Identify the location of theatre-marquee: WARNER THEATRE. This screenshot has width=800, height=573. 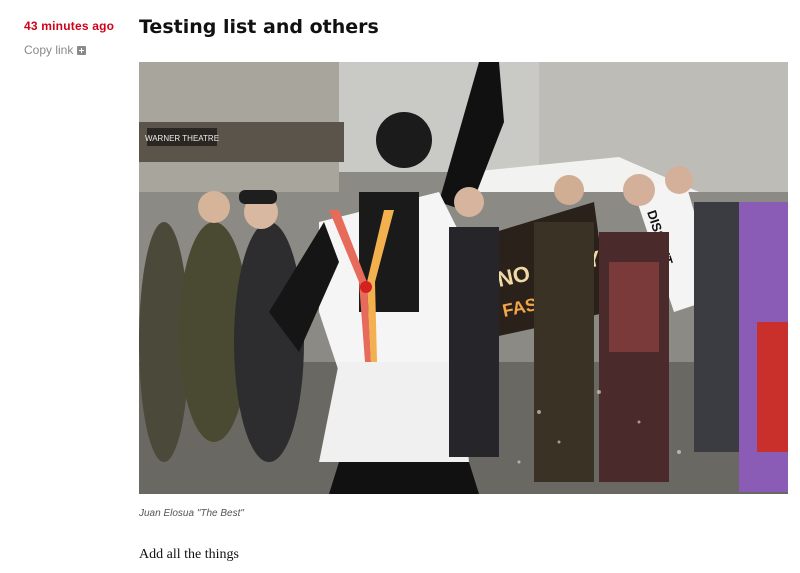
(182, 137).